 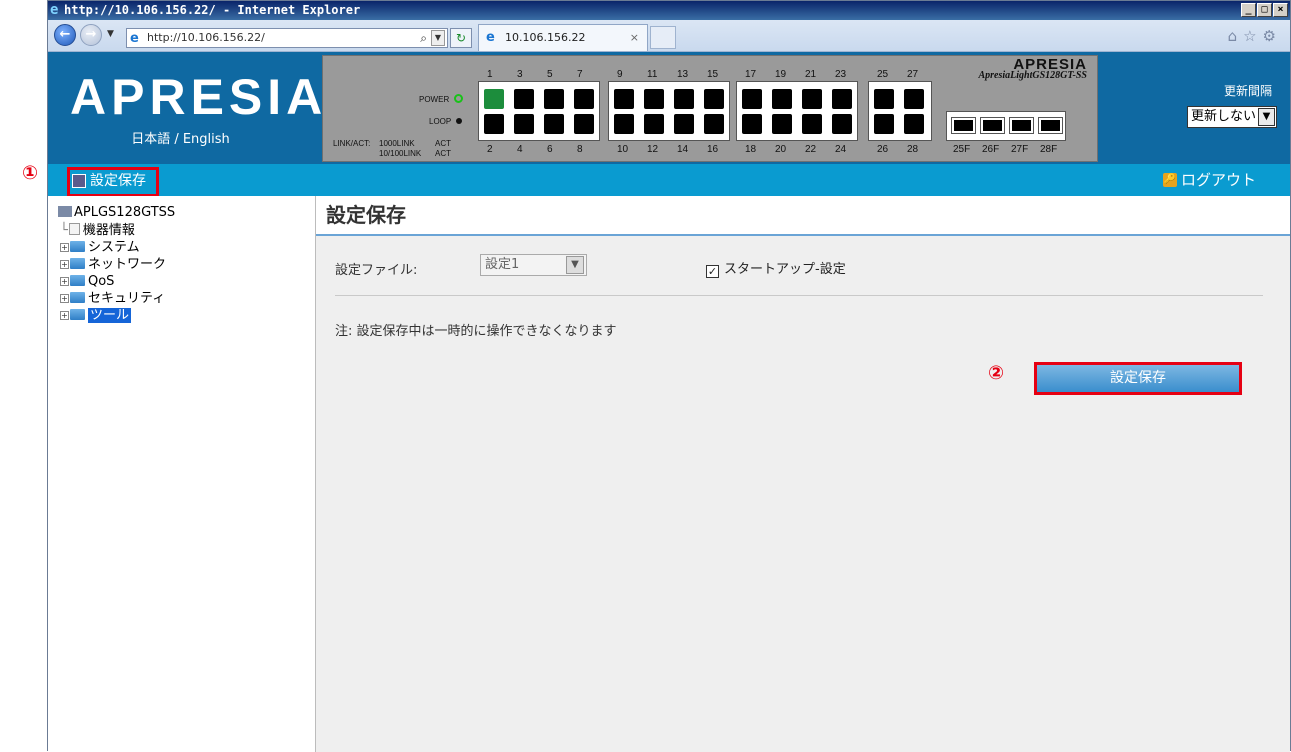 I want to click on update-interval-select: 更新しない ▼, so click(x=1232, y=117).